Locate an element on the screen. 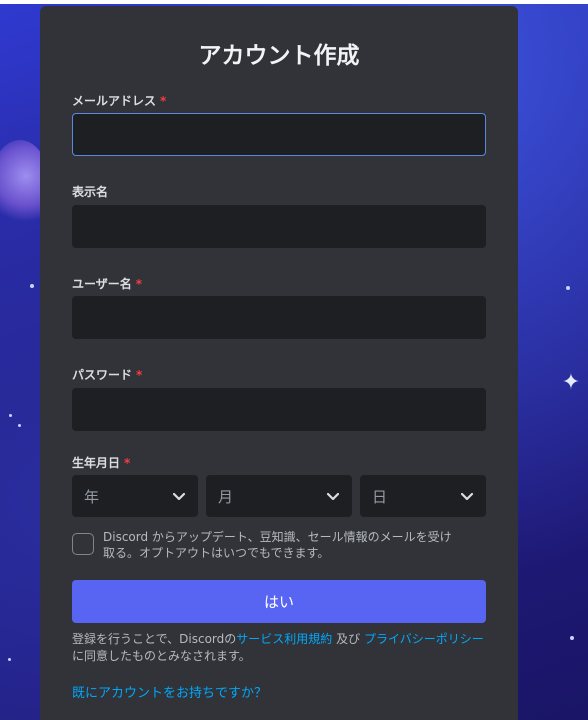 This screenshot has height=720, width=588. terms-middle: 及び is located at coordinates (348, 639).